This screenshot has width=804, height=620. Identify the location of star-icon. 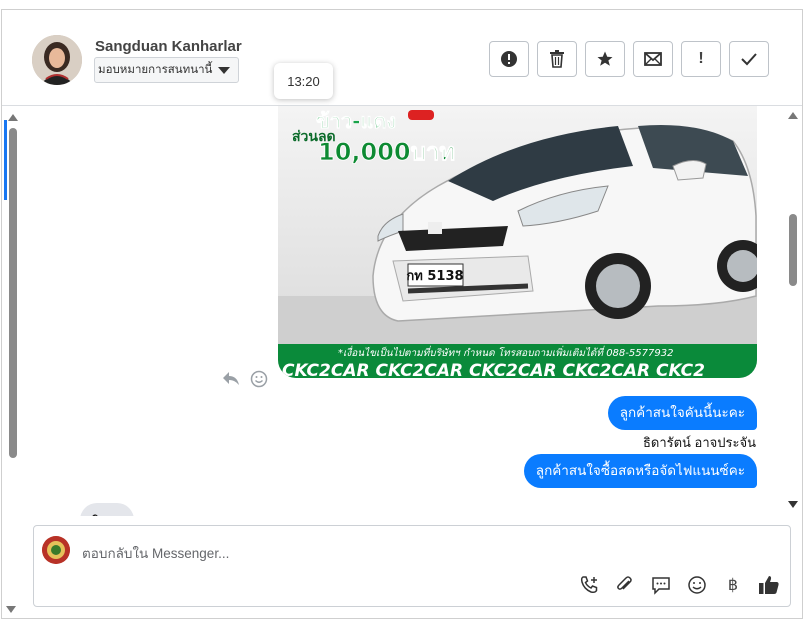
(605, 58).